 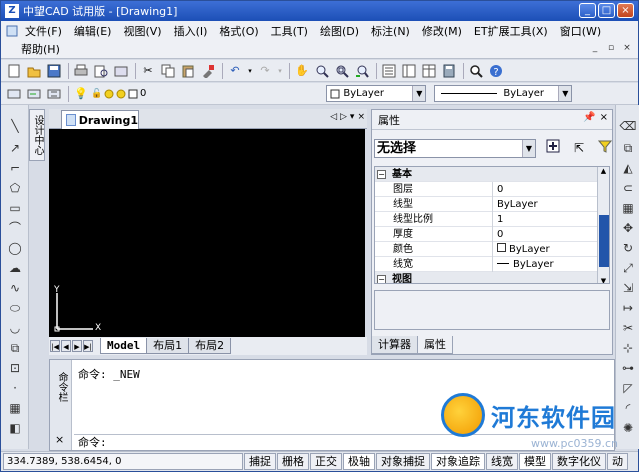 What do you see at coordinates (15, 328) in the screenshot?
I see `ellipse-arc-icon: ◡` at bounding box center [15, 328].